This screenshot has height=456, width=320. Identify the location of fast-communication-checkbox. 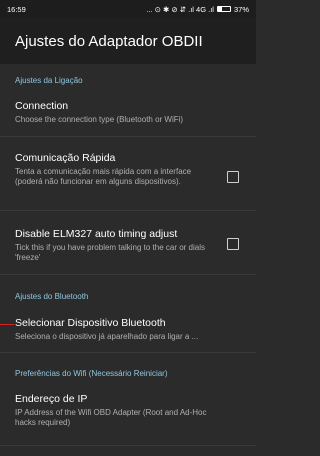
(233, 177).